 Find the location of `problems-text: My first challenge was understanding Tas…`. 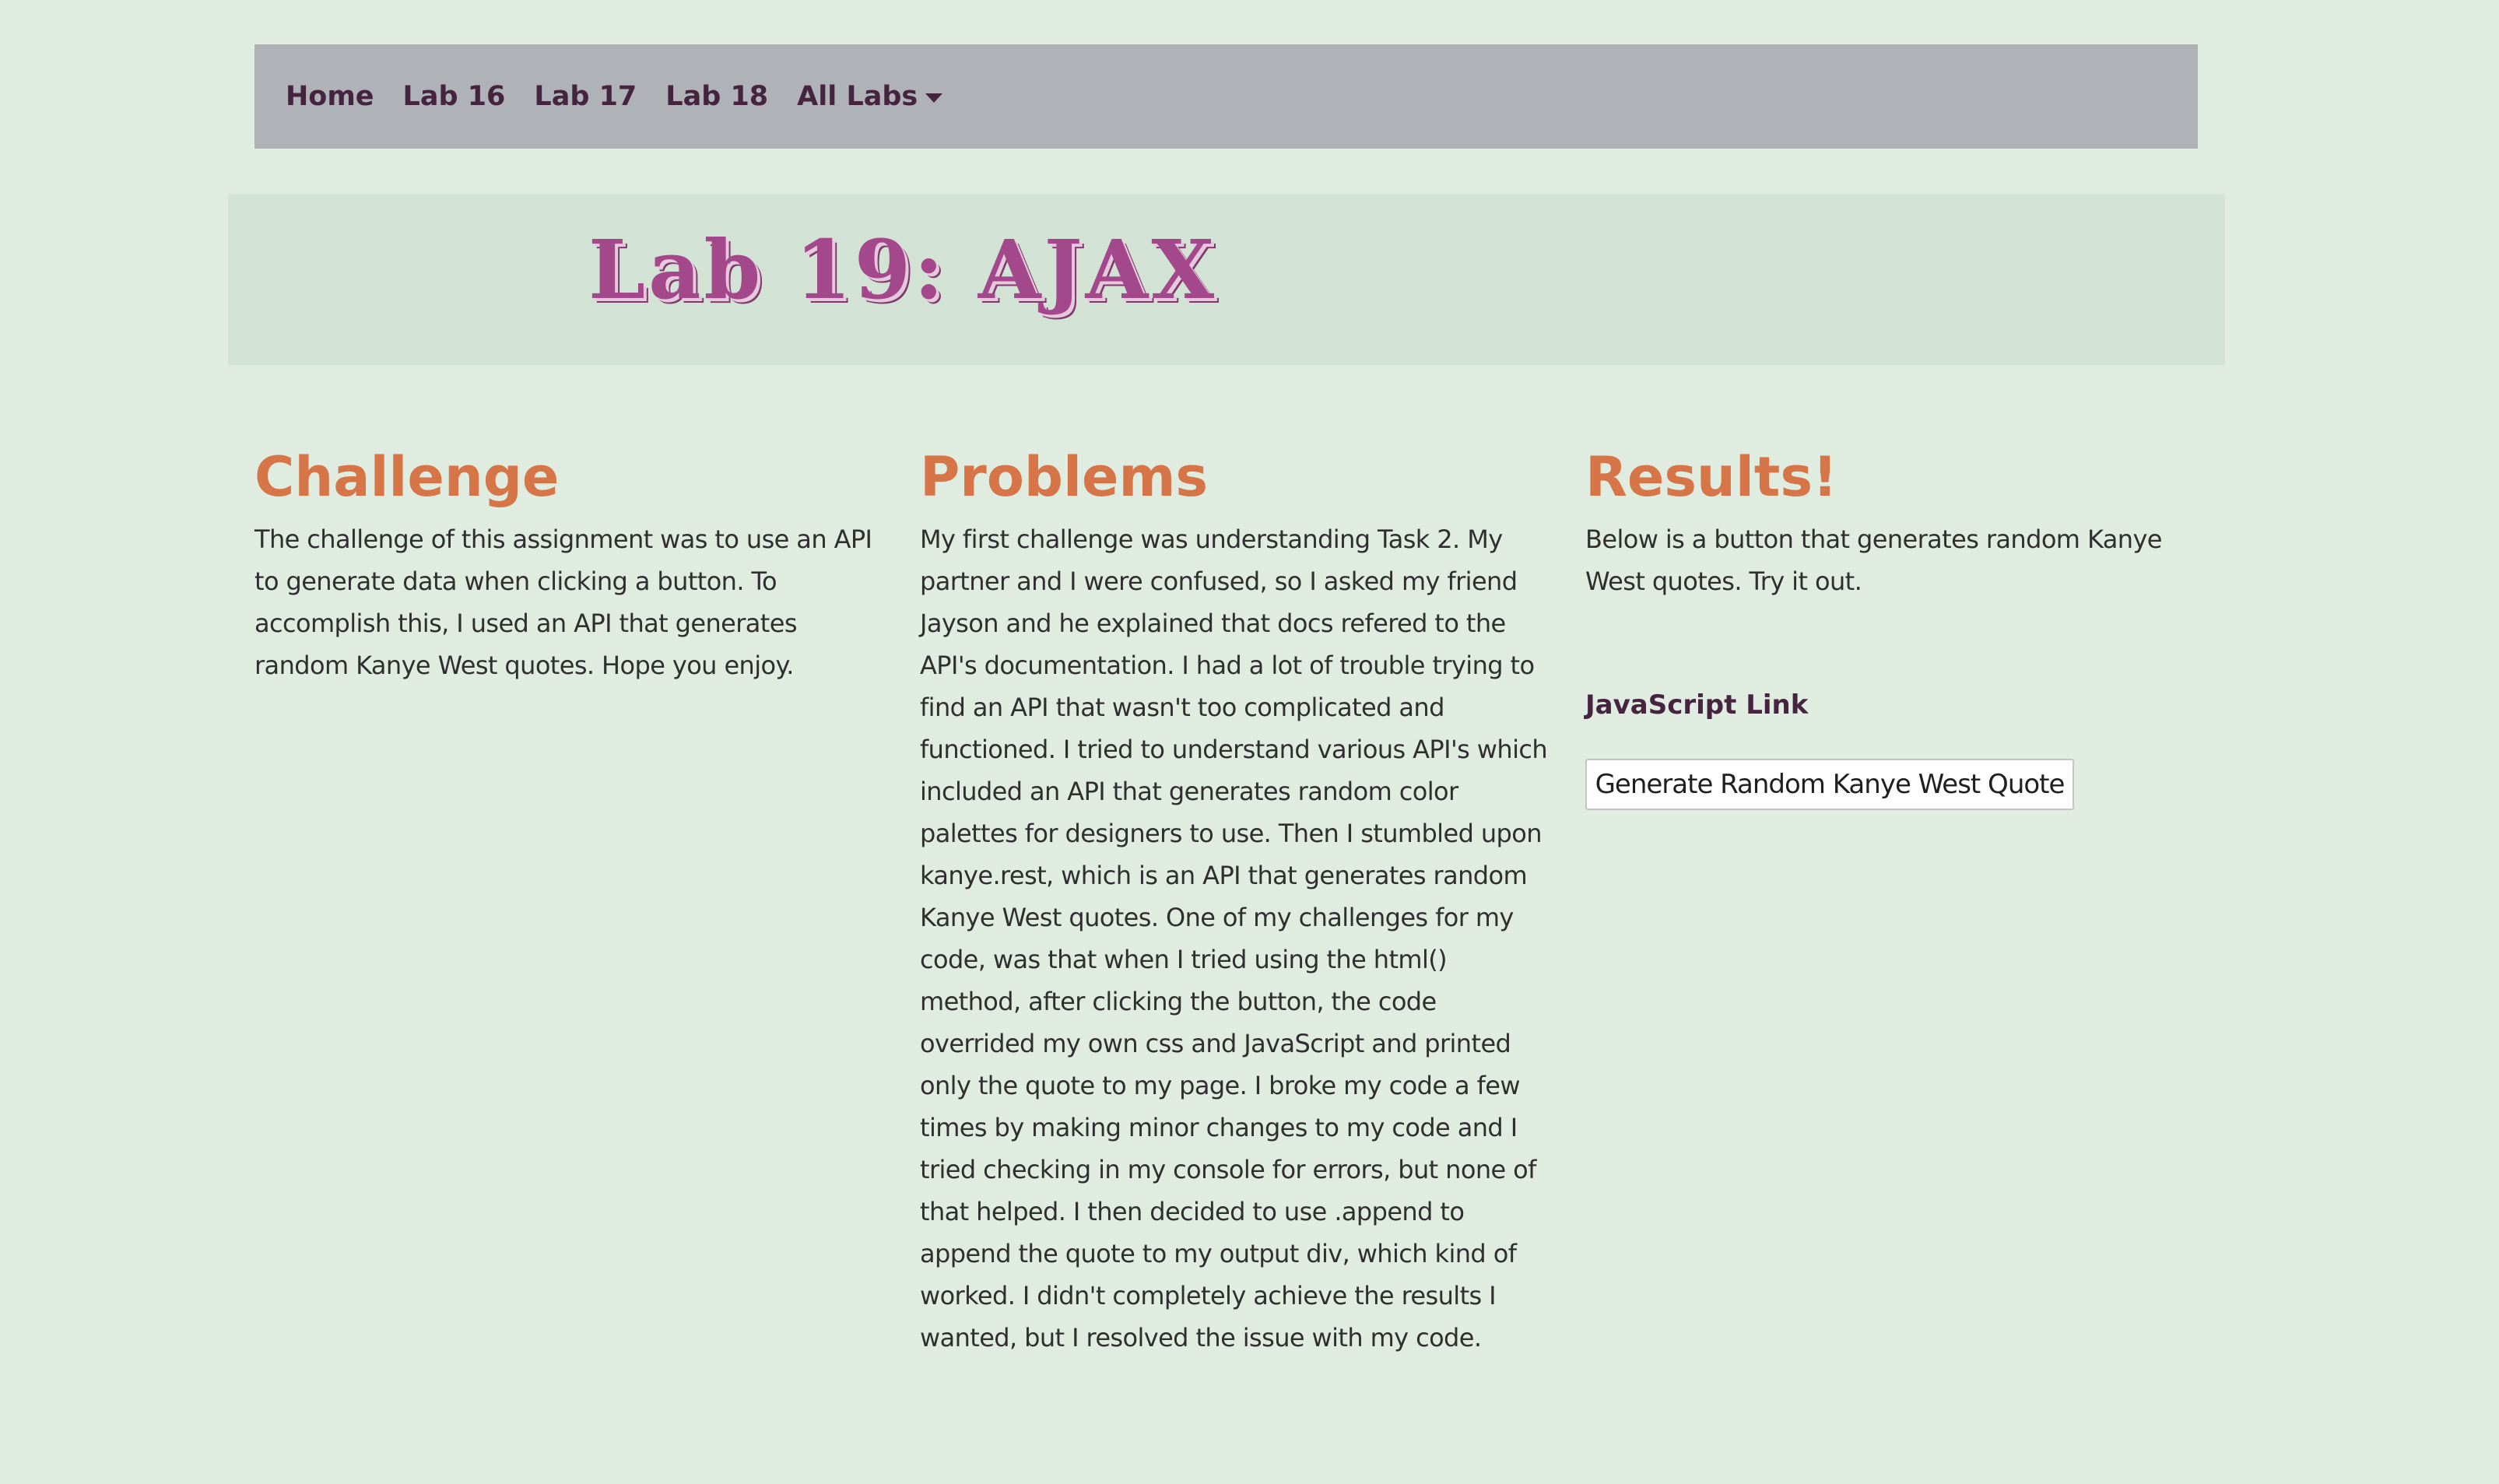

problems-text: My first challenge was understanding Tas… is located at coordinates (1234, 938).